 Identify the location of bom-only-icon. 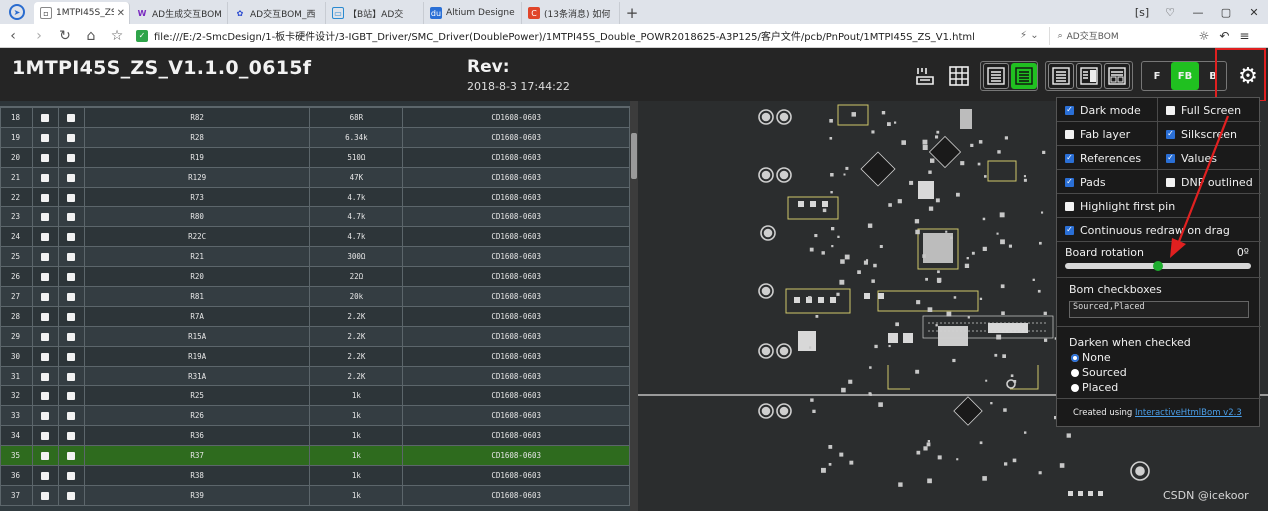
(1061, 76).